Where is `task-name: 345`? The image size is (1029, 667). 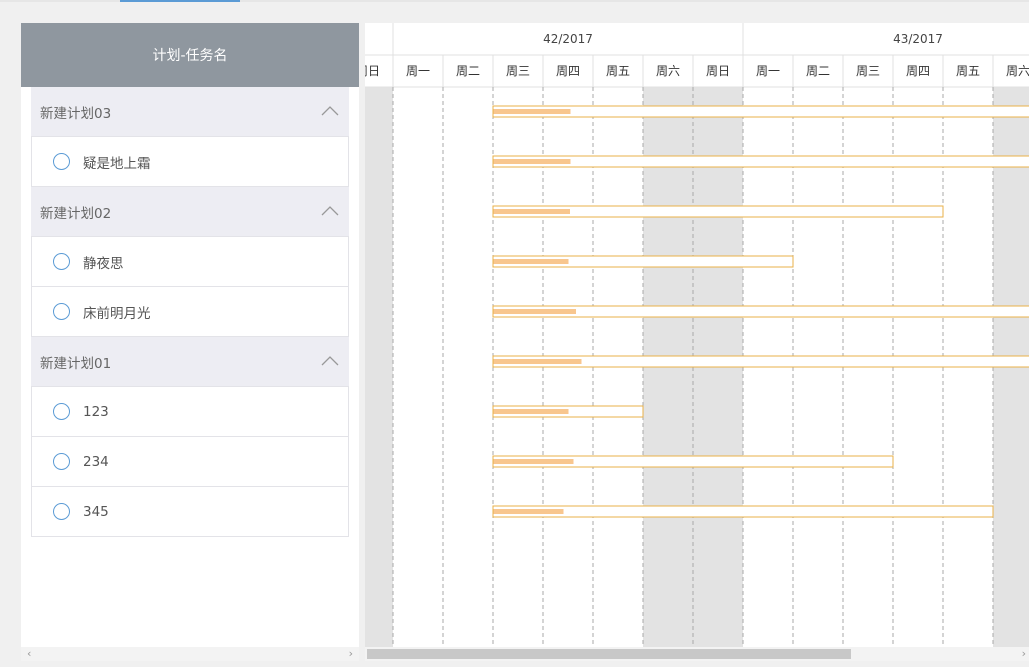 task-name: 345 is located at coordinates (96, 511).